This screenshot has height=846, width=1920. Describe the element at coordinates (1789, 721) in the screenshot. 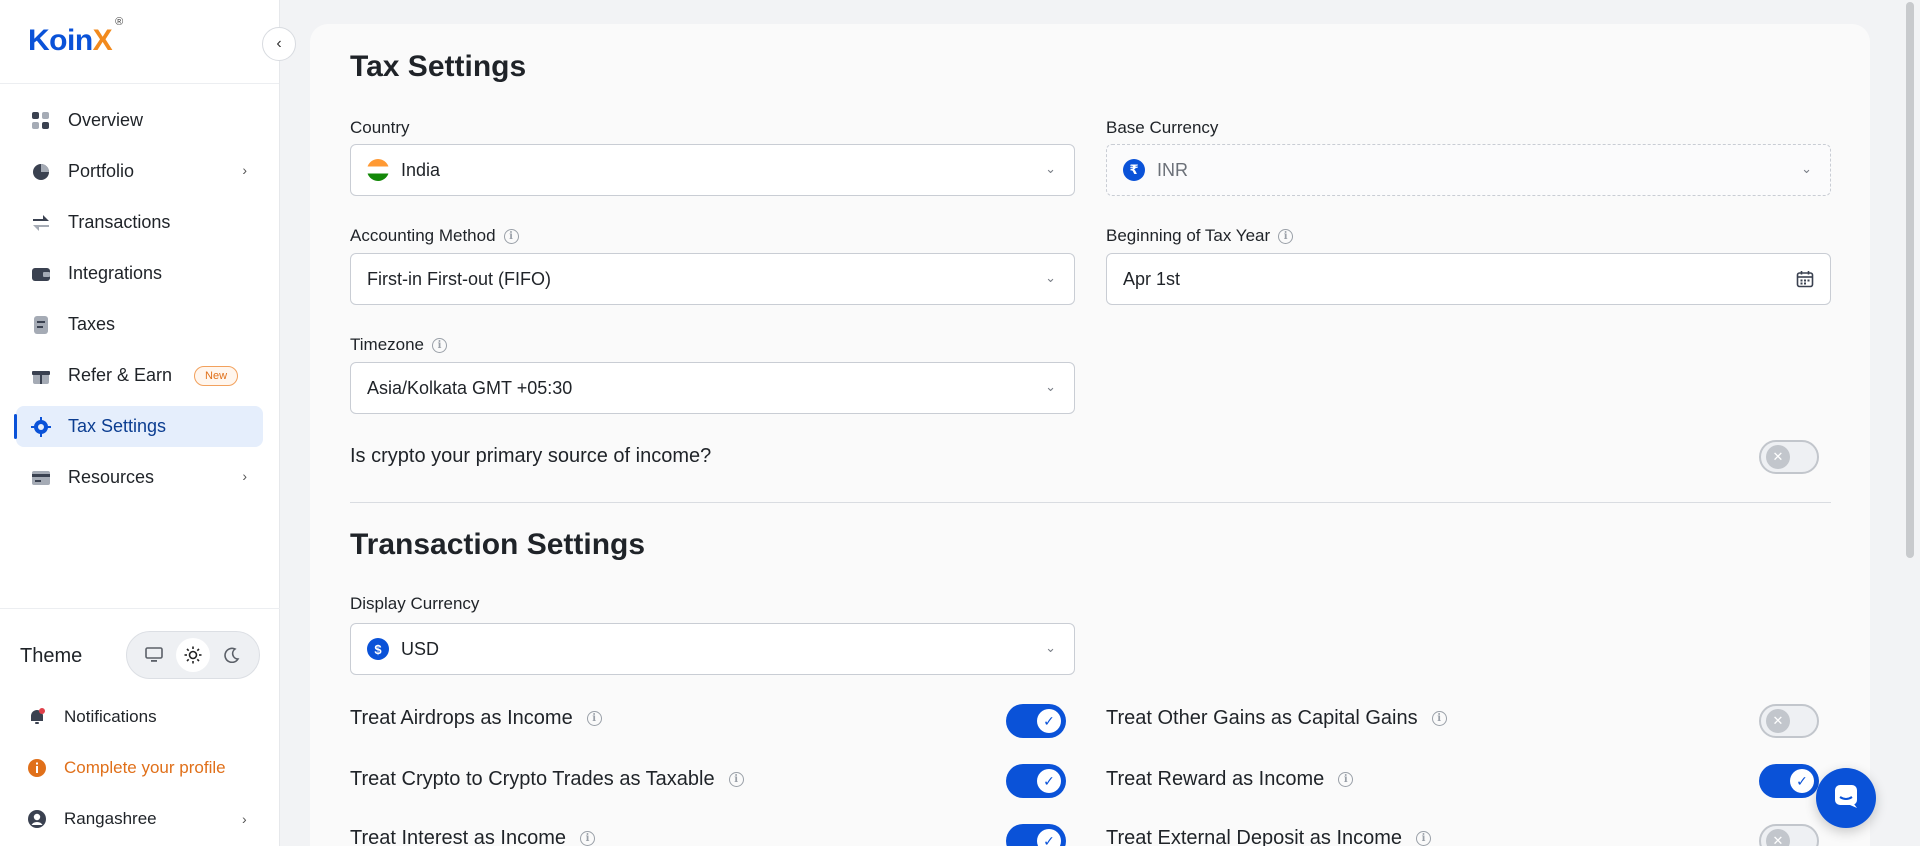

I see `other-gains-toggle: ✕` at that location.